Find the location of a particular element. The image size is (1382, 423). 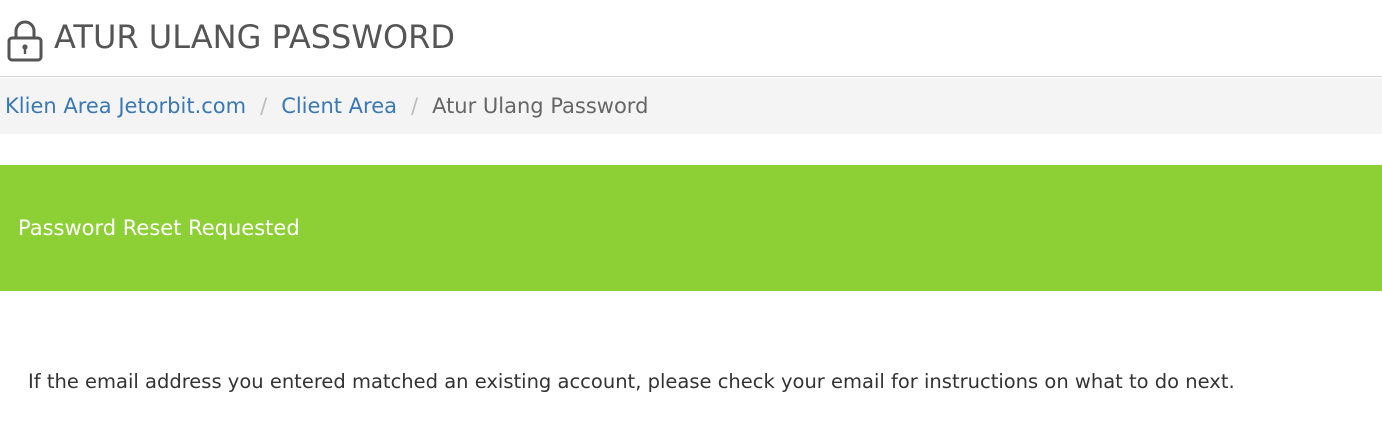

page-title: ATUR ULANG PASSWORD is located at coordinates (255, 37).